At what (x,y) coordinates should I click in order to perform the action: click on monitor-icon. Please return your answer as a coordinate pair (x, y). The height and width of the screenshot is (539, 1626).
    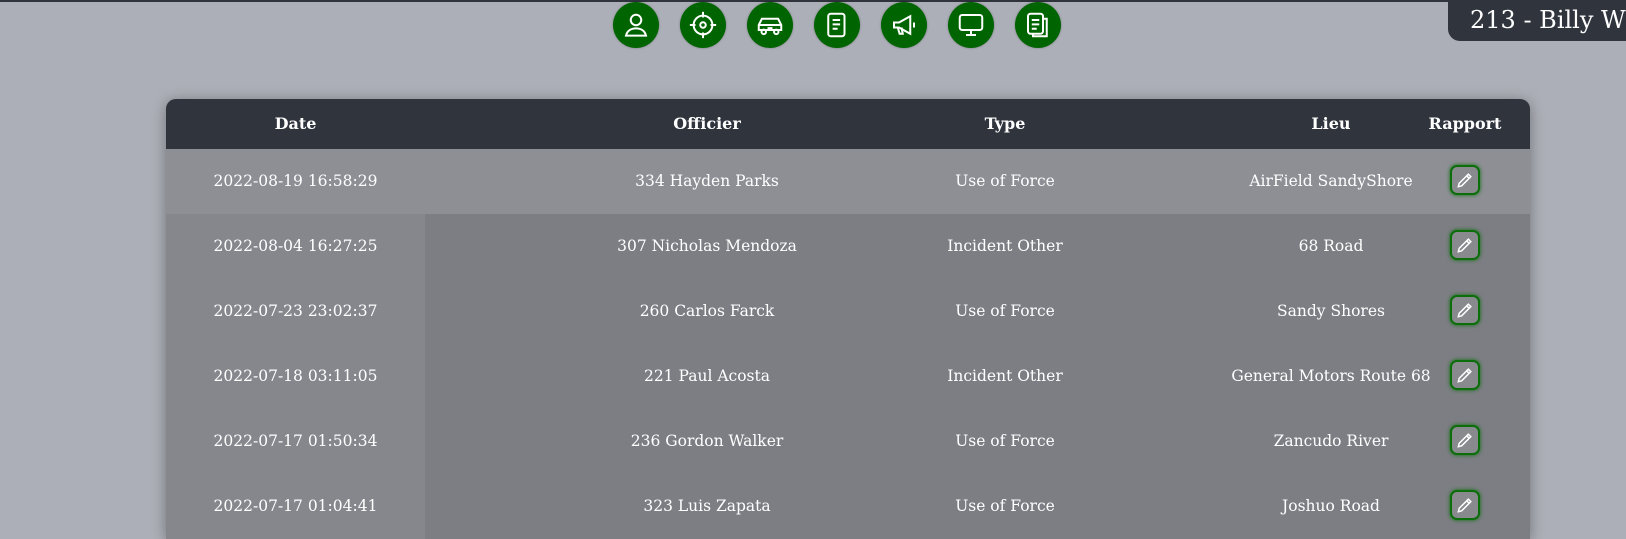
    Looking at the image, I should click on (971, 25).